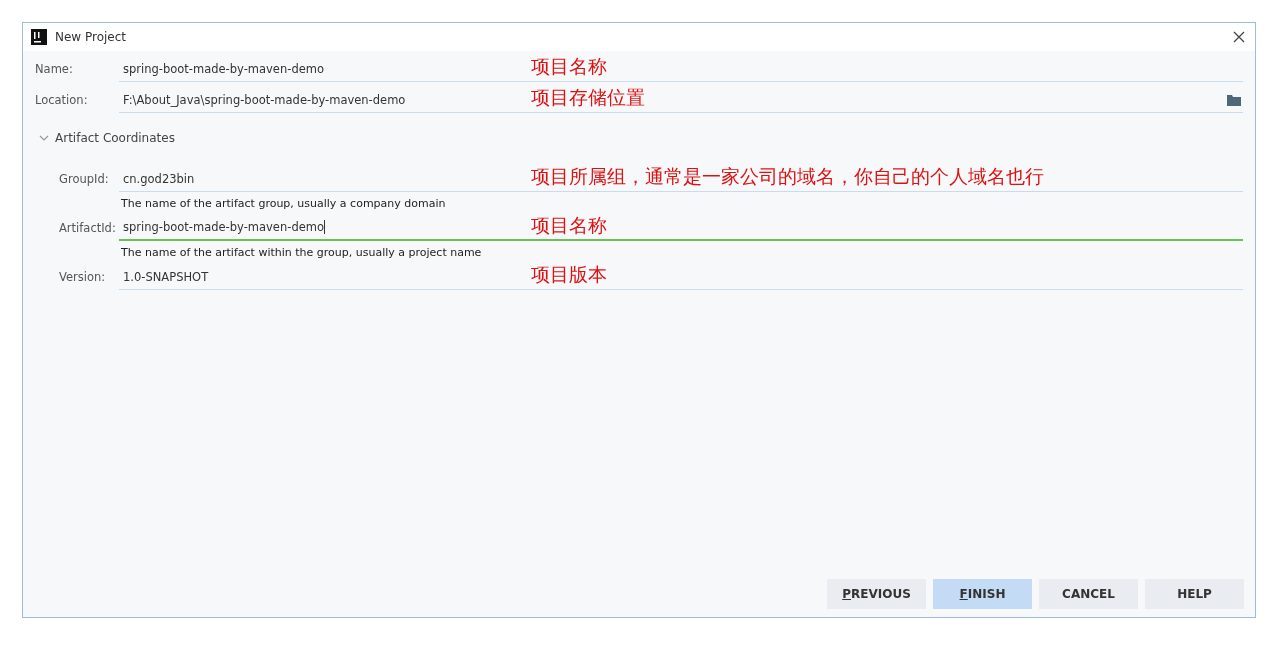 The image size is (1281, 645). Describe the element at coordinates (84, 180) in the screenshot. I see `field-label: GroupId:` at that location.